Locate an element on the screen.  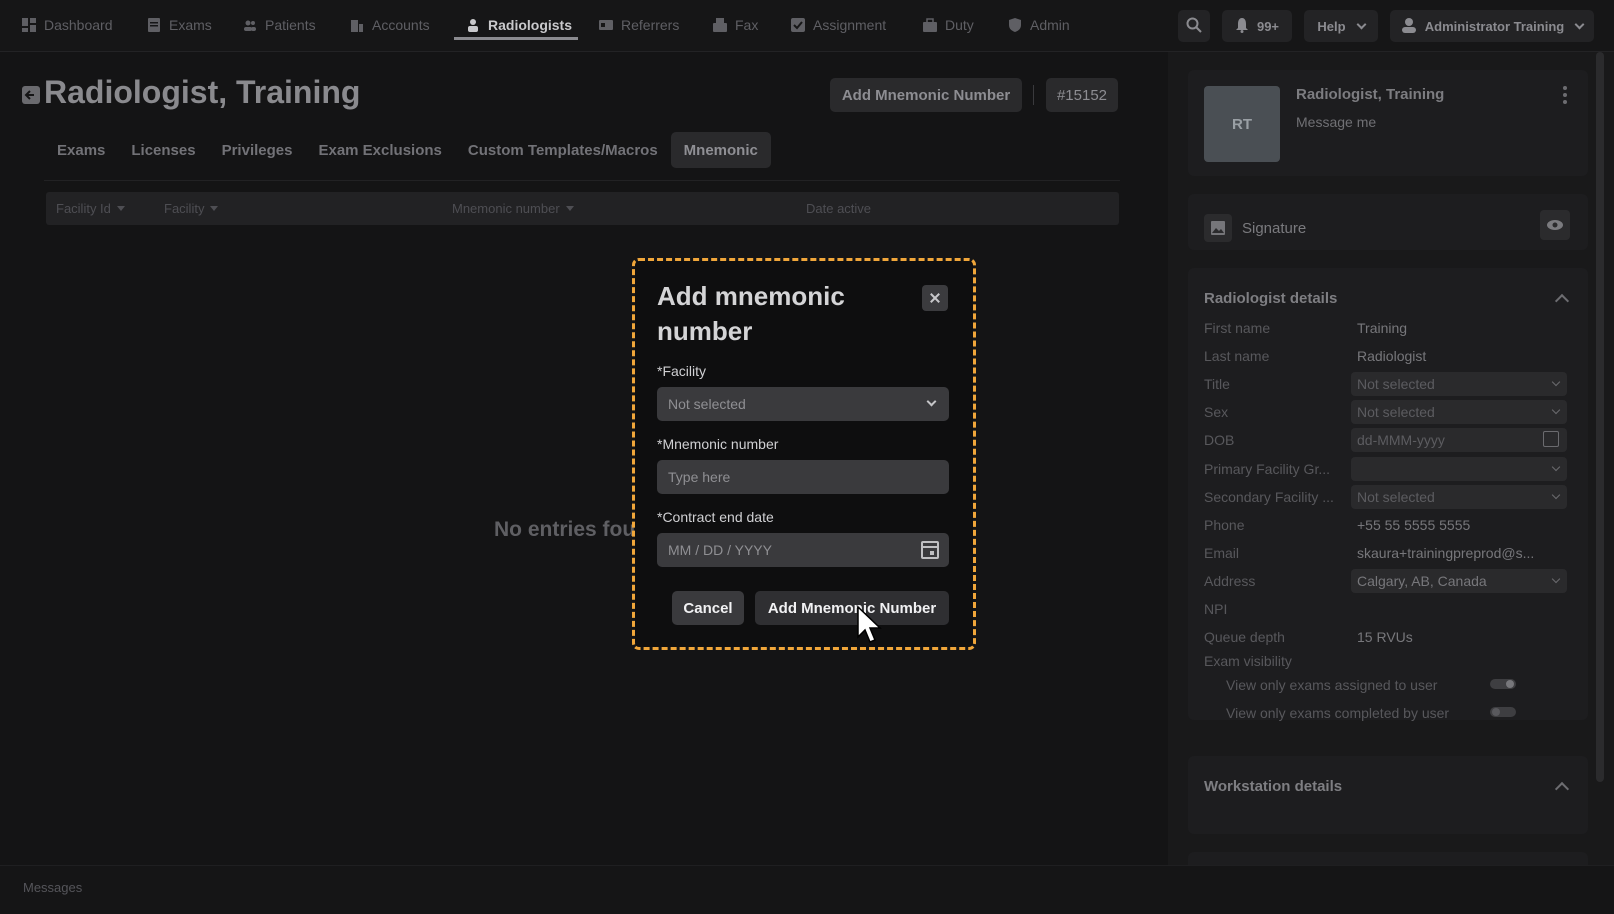
tab-mnemonic: Mnemonic is located at coordinates (720, 150).